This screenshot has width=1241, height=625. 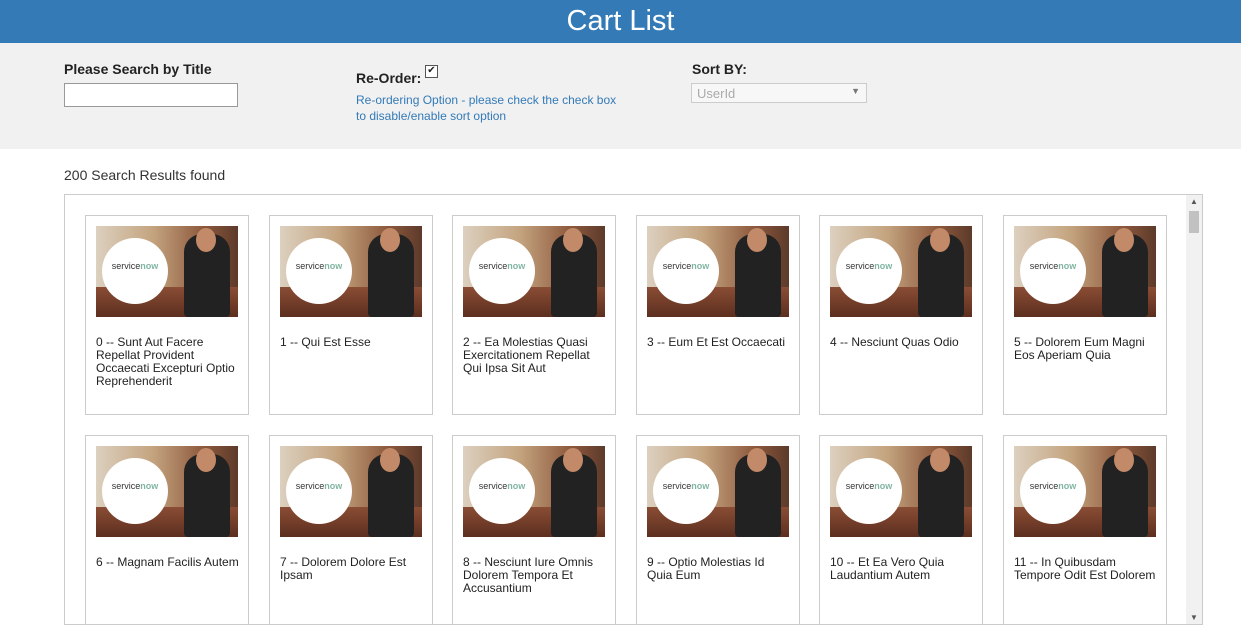 What do you see at coordinates (325, 342) in the screenshot?
I see `product-title: 1 -- Qui Est Esse` at bounding box center [325, 342].